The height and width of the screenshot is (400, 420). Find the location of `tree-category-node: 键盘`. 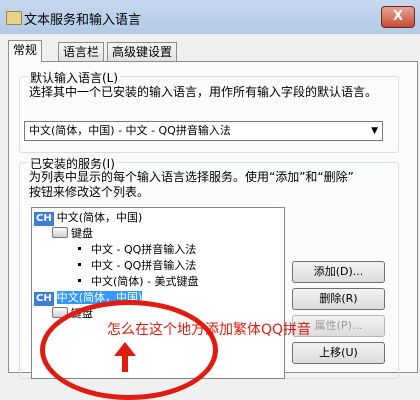

tree-category-node: 键盘 is located at coordinates (72, 234).